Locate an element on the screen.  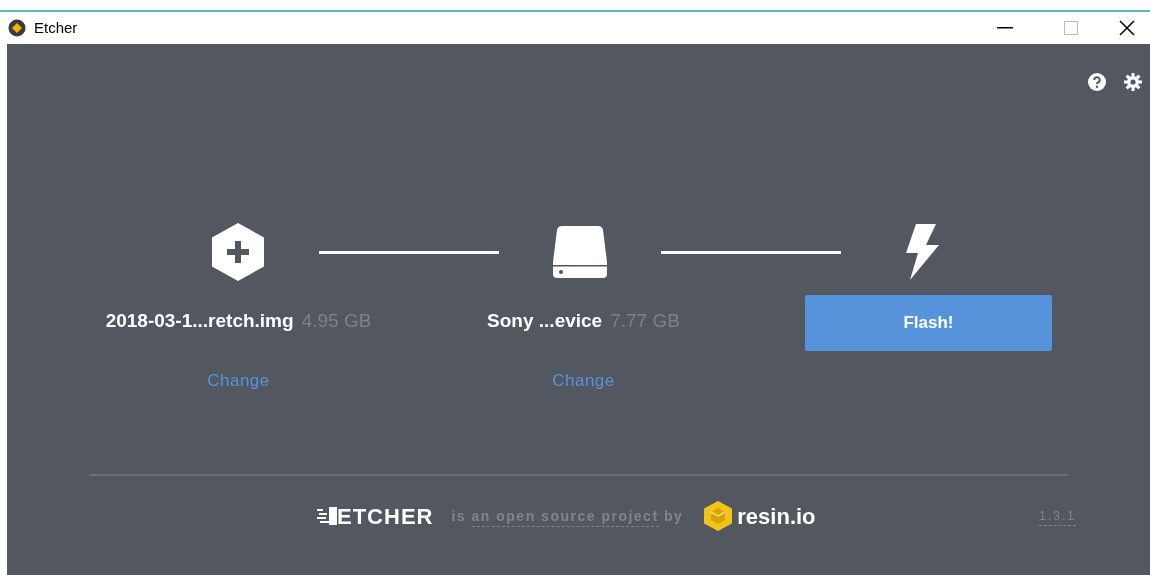
minimize-icon is located at coordinates (1005, 28).